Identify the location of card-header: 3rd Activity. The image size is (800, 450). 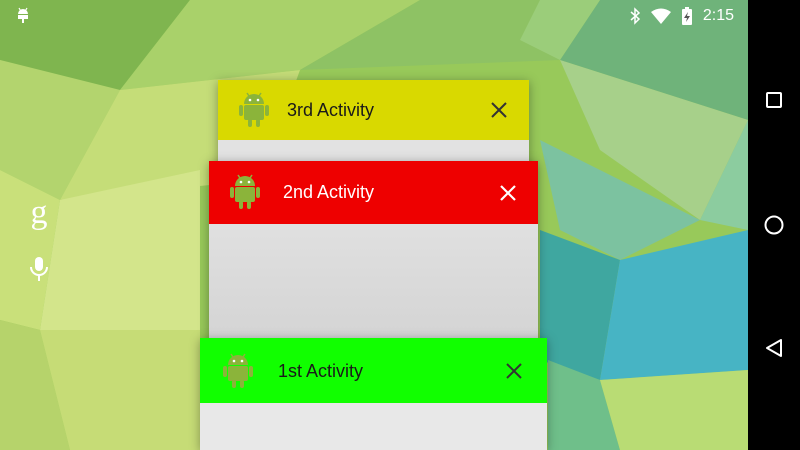
(373, 110).